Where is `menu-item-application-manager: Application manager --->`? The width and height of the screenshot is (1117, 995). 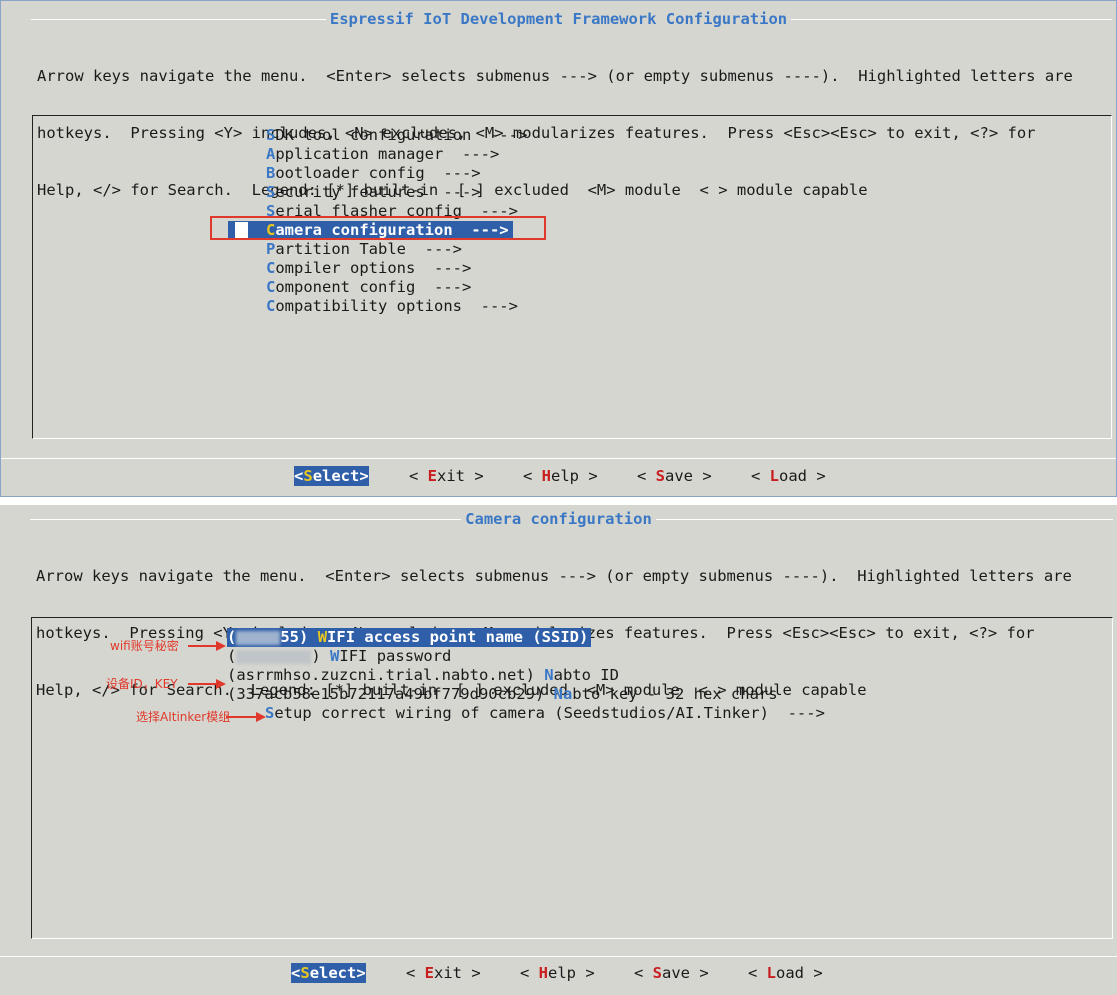 menu-item-application-manager: Application manager ---> is located at coordinates (382, 154).